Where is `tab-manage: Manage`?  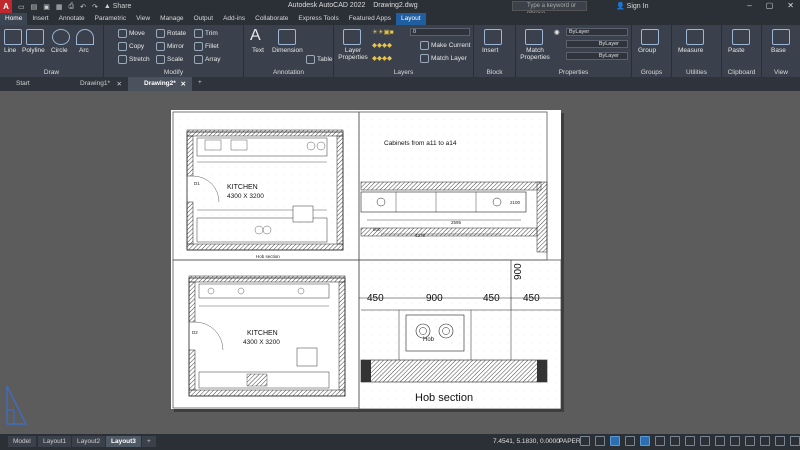 tab-manage: Manage is located at coordinates (172, 19).